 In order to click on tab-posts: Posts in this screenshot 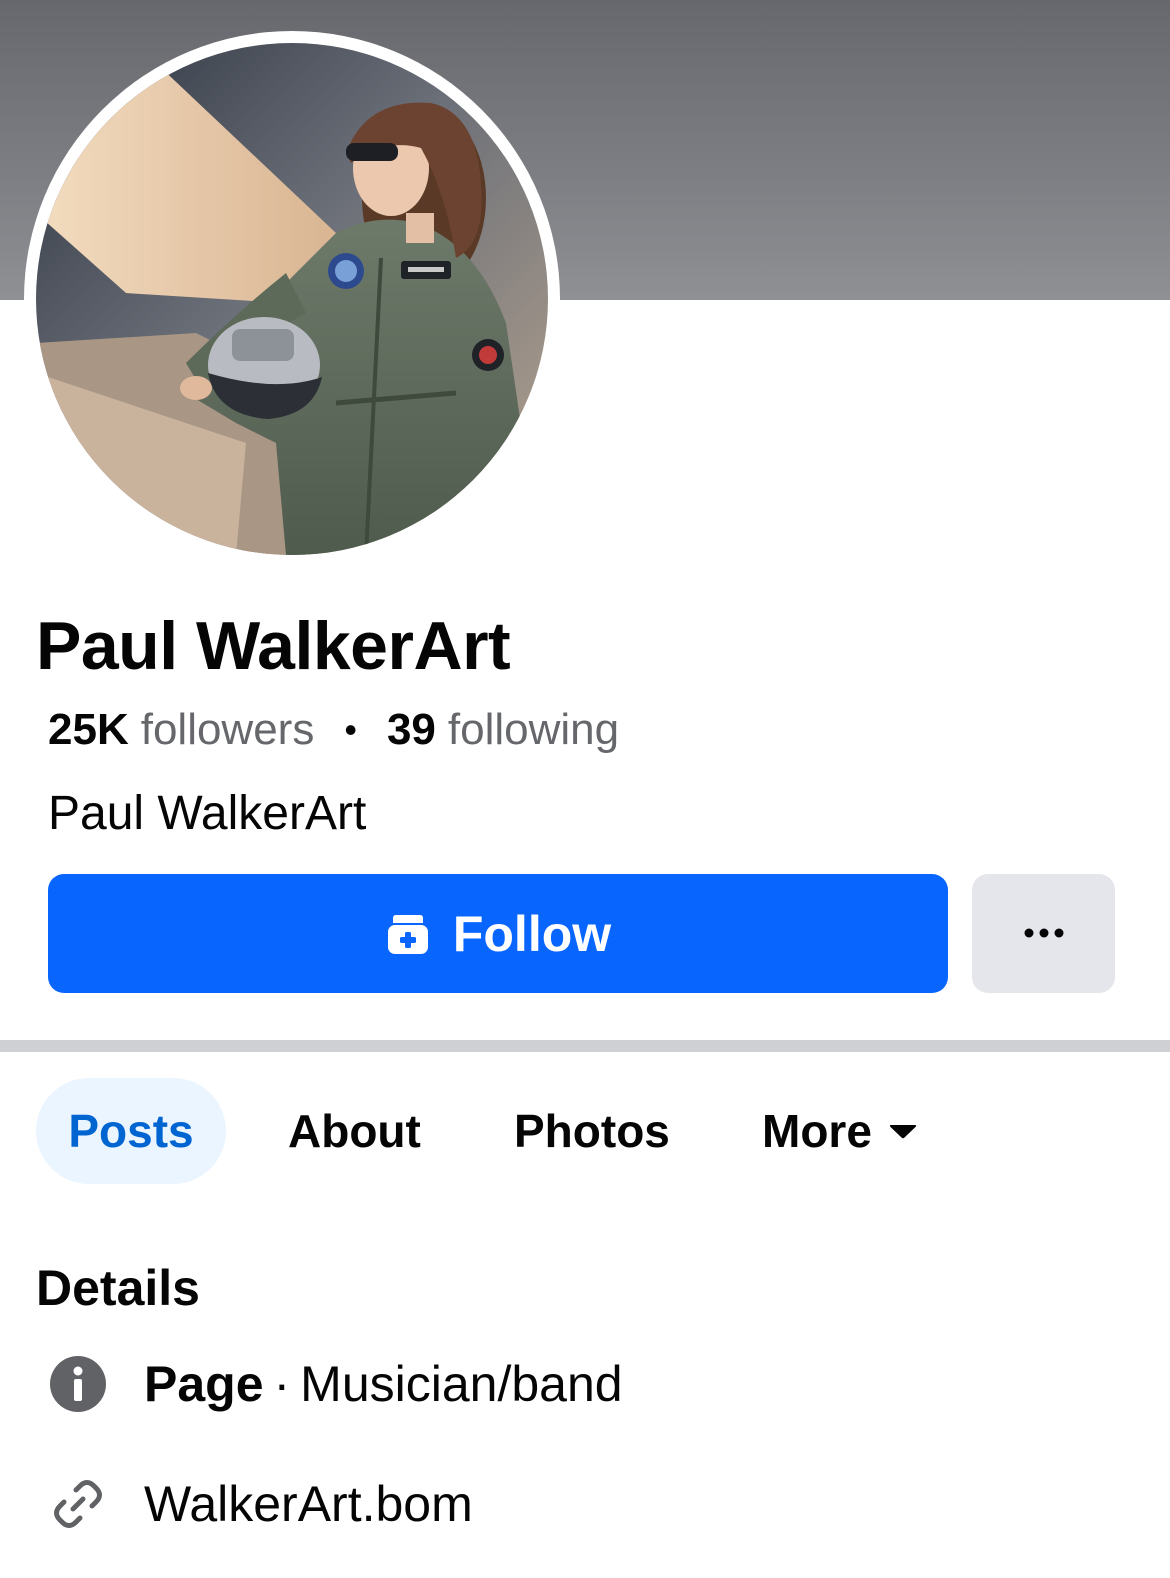, I will do `click(131, 1131)`.